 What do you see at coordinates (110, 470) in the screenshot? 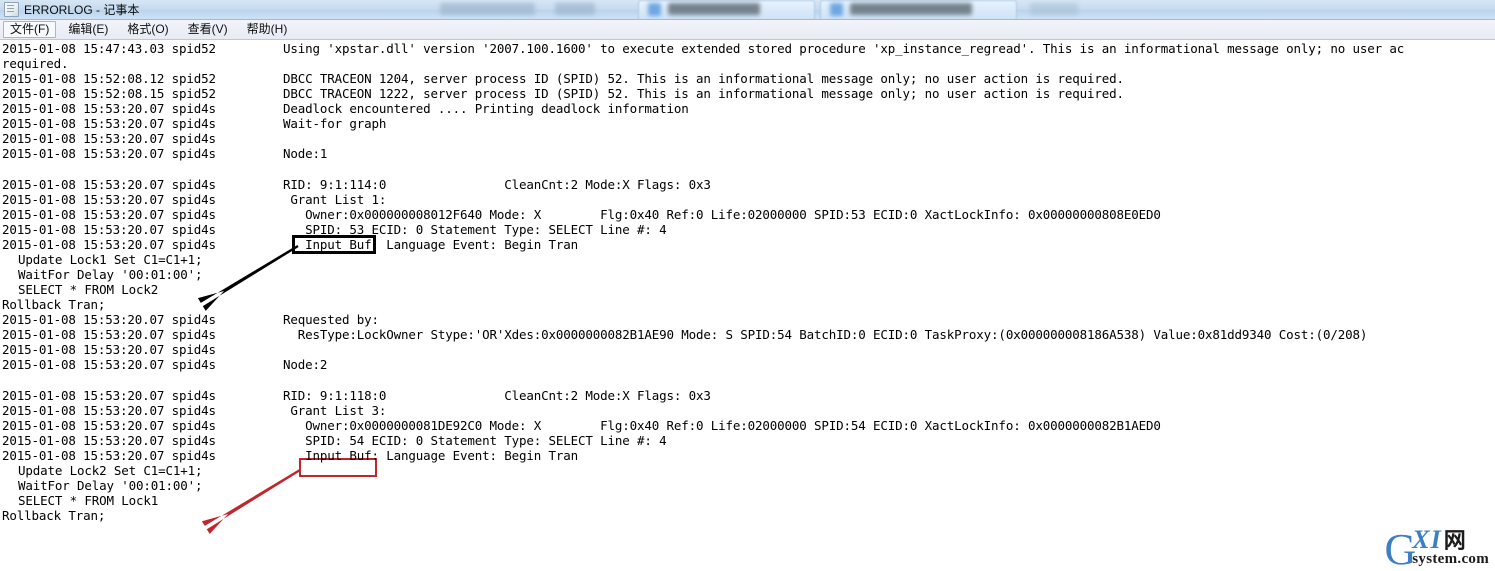
I see `log-sql-statement: Update Lock2 Set C1=C1+1;` at bounding box center [110, 470].